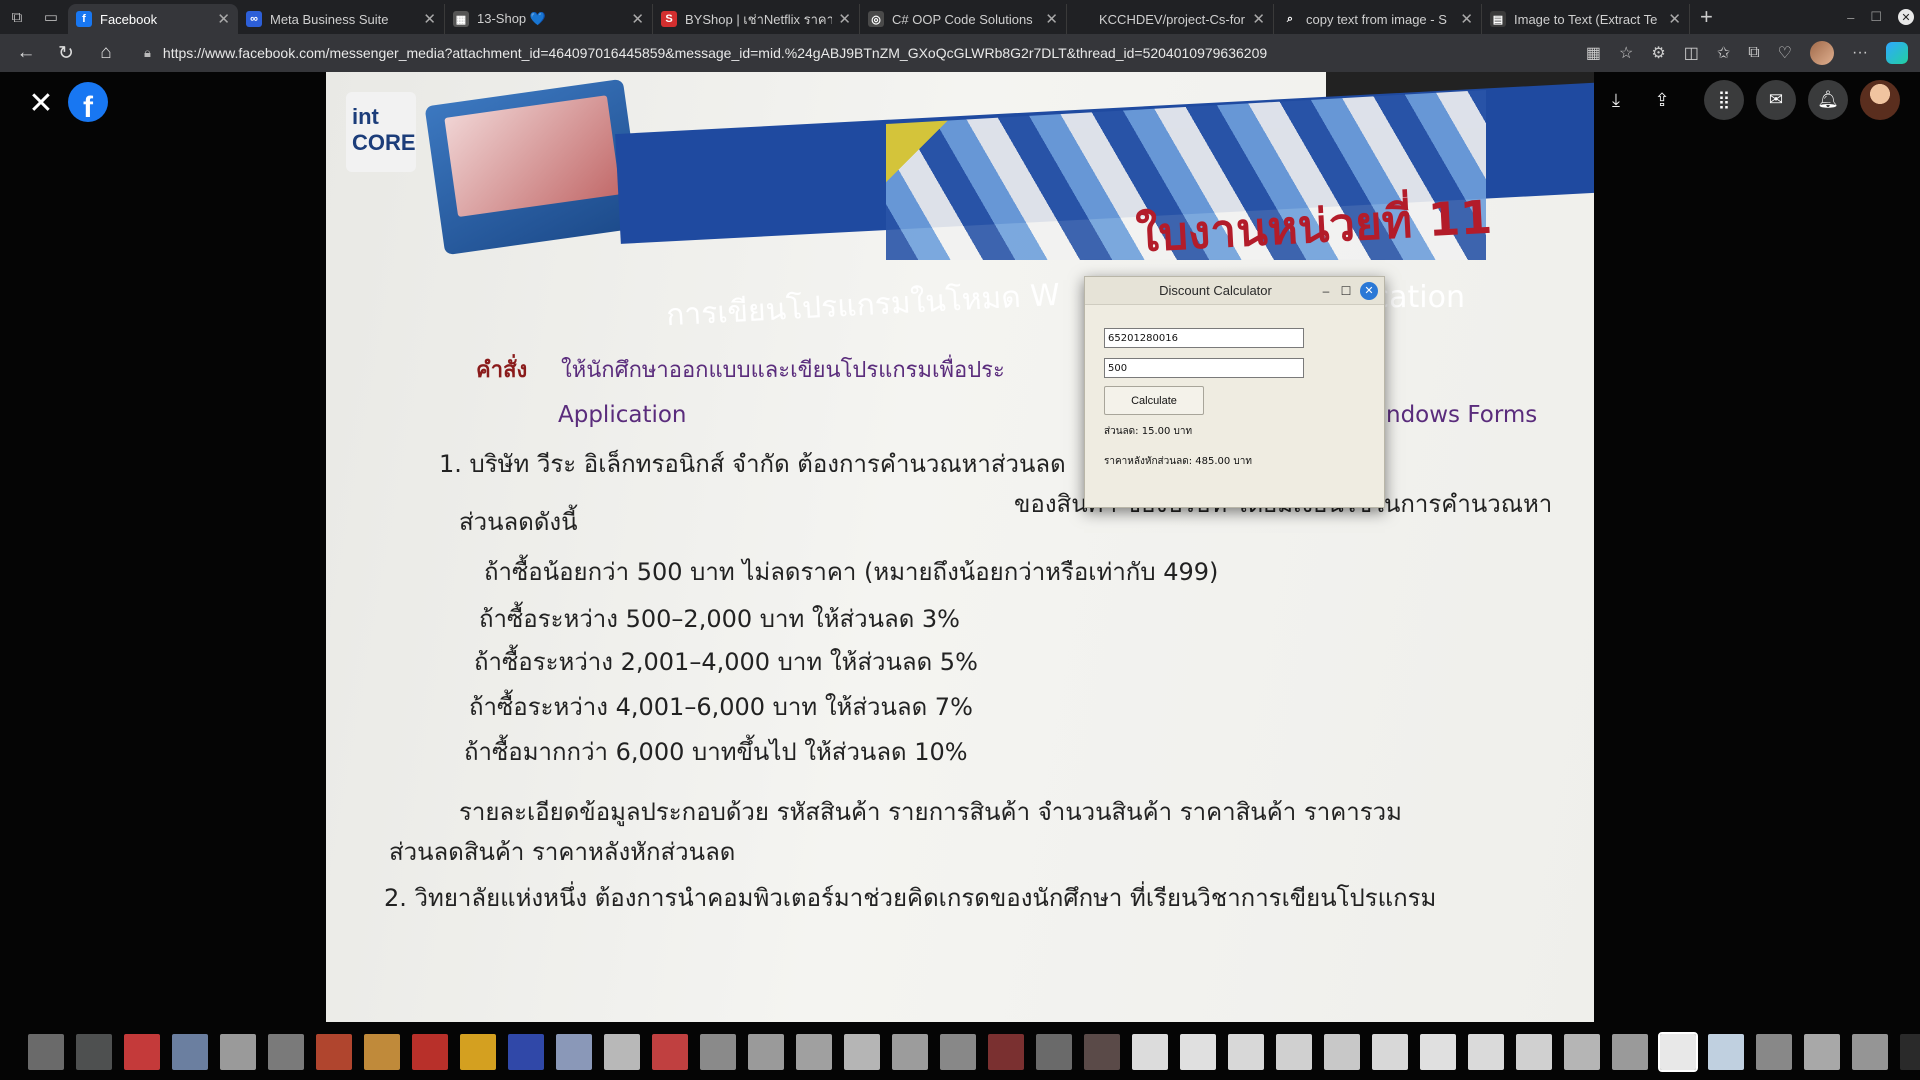 Image resolution: width=1920 pixels, height=1080 pixels. Describe the element at coordinates (1204, 368) in the screenshot. I see `amount-field` at that location.